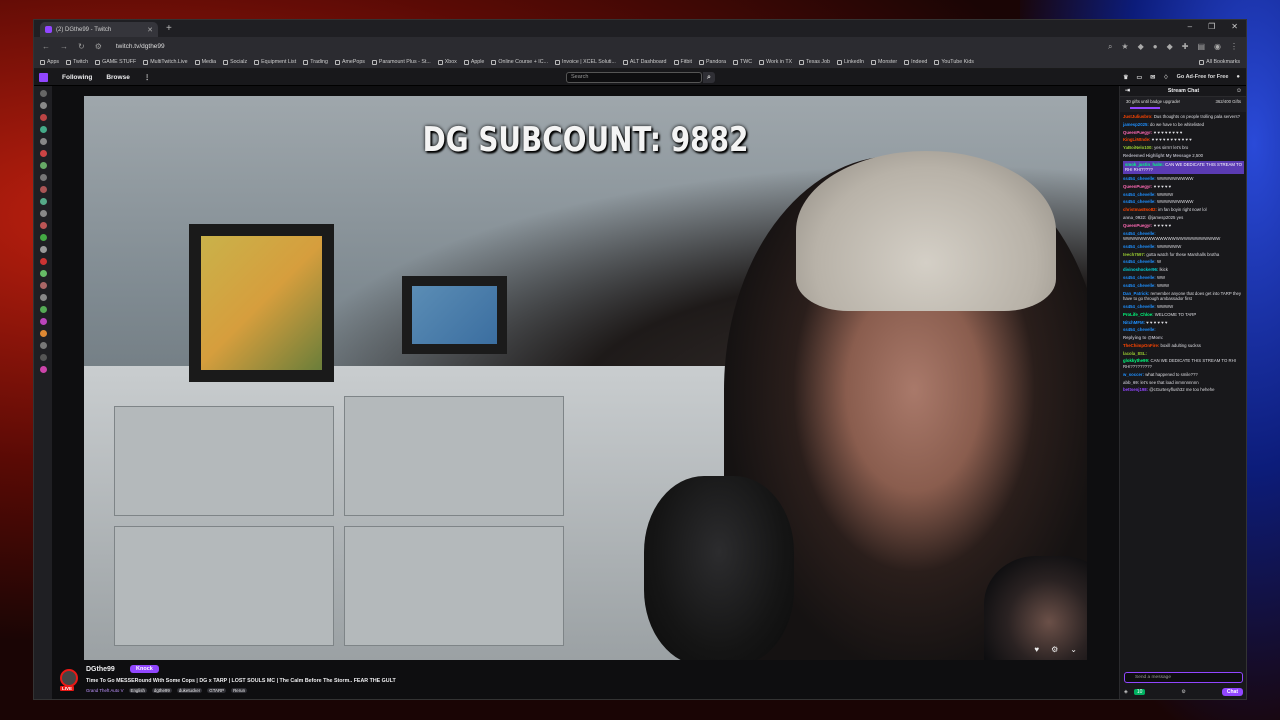  Describe the element at coordinates (1036, 649) in the screenshot. I see `heart-icon: ♥` at that location.